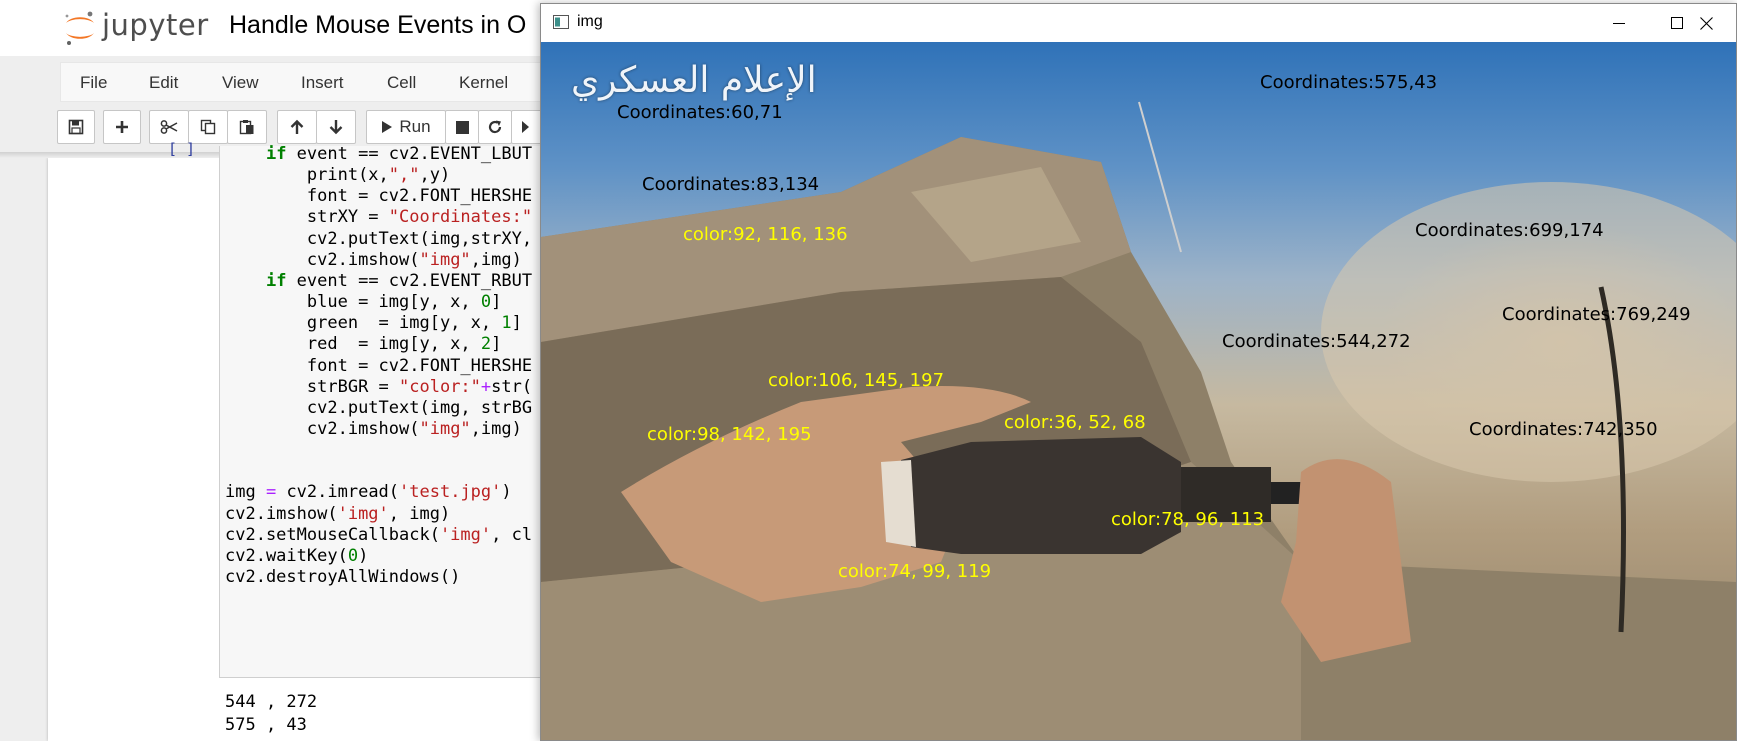 The image size is (1737, 741). I want to click on code-line: cv2.putText(img,strXY,, so click(378, 239).